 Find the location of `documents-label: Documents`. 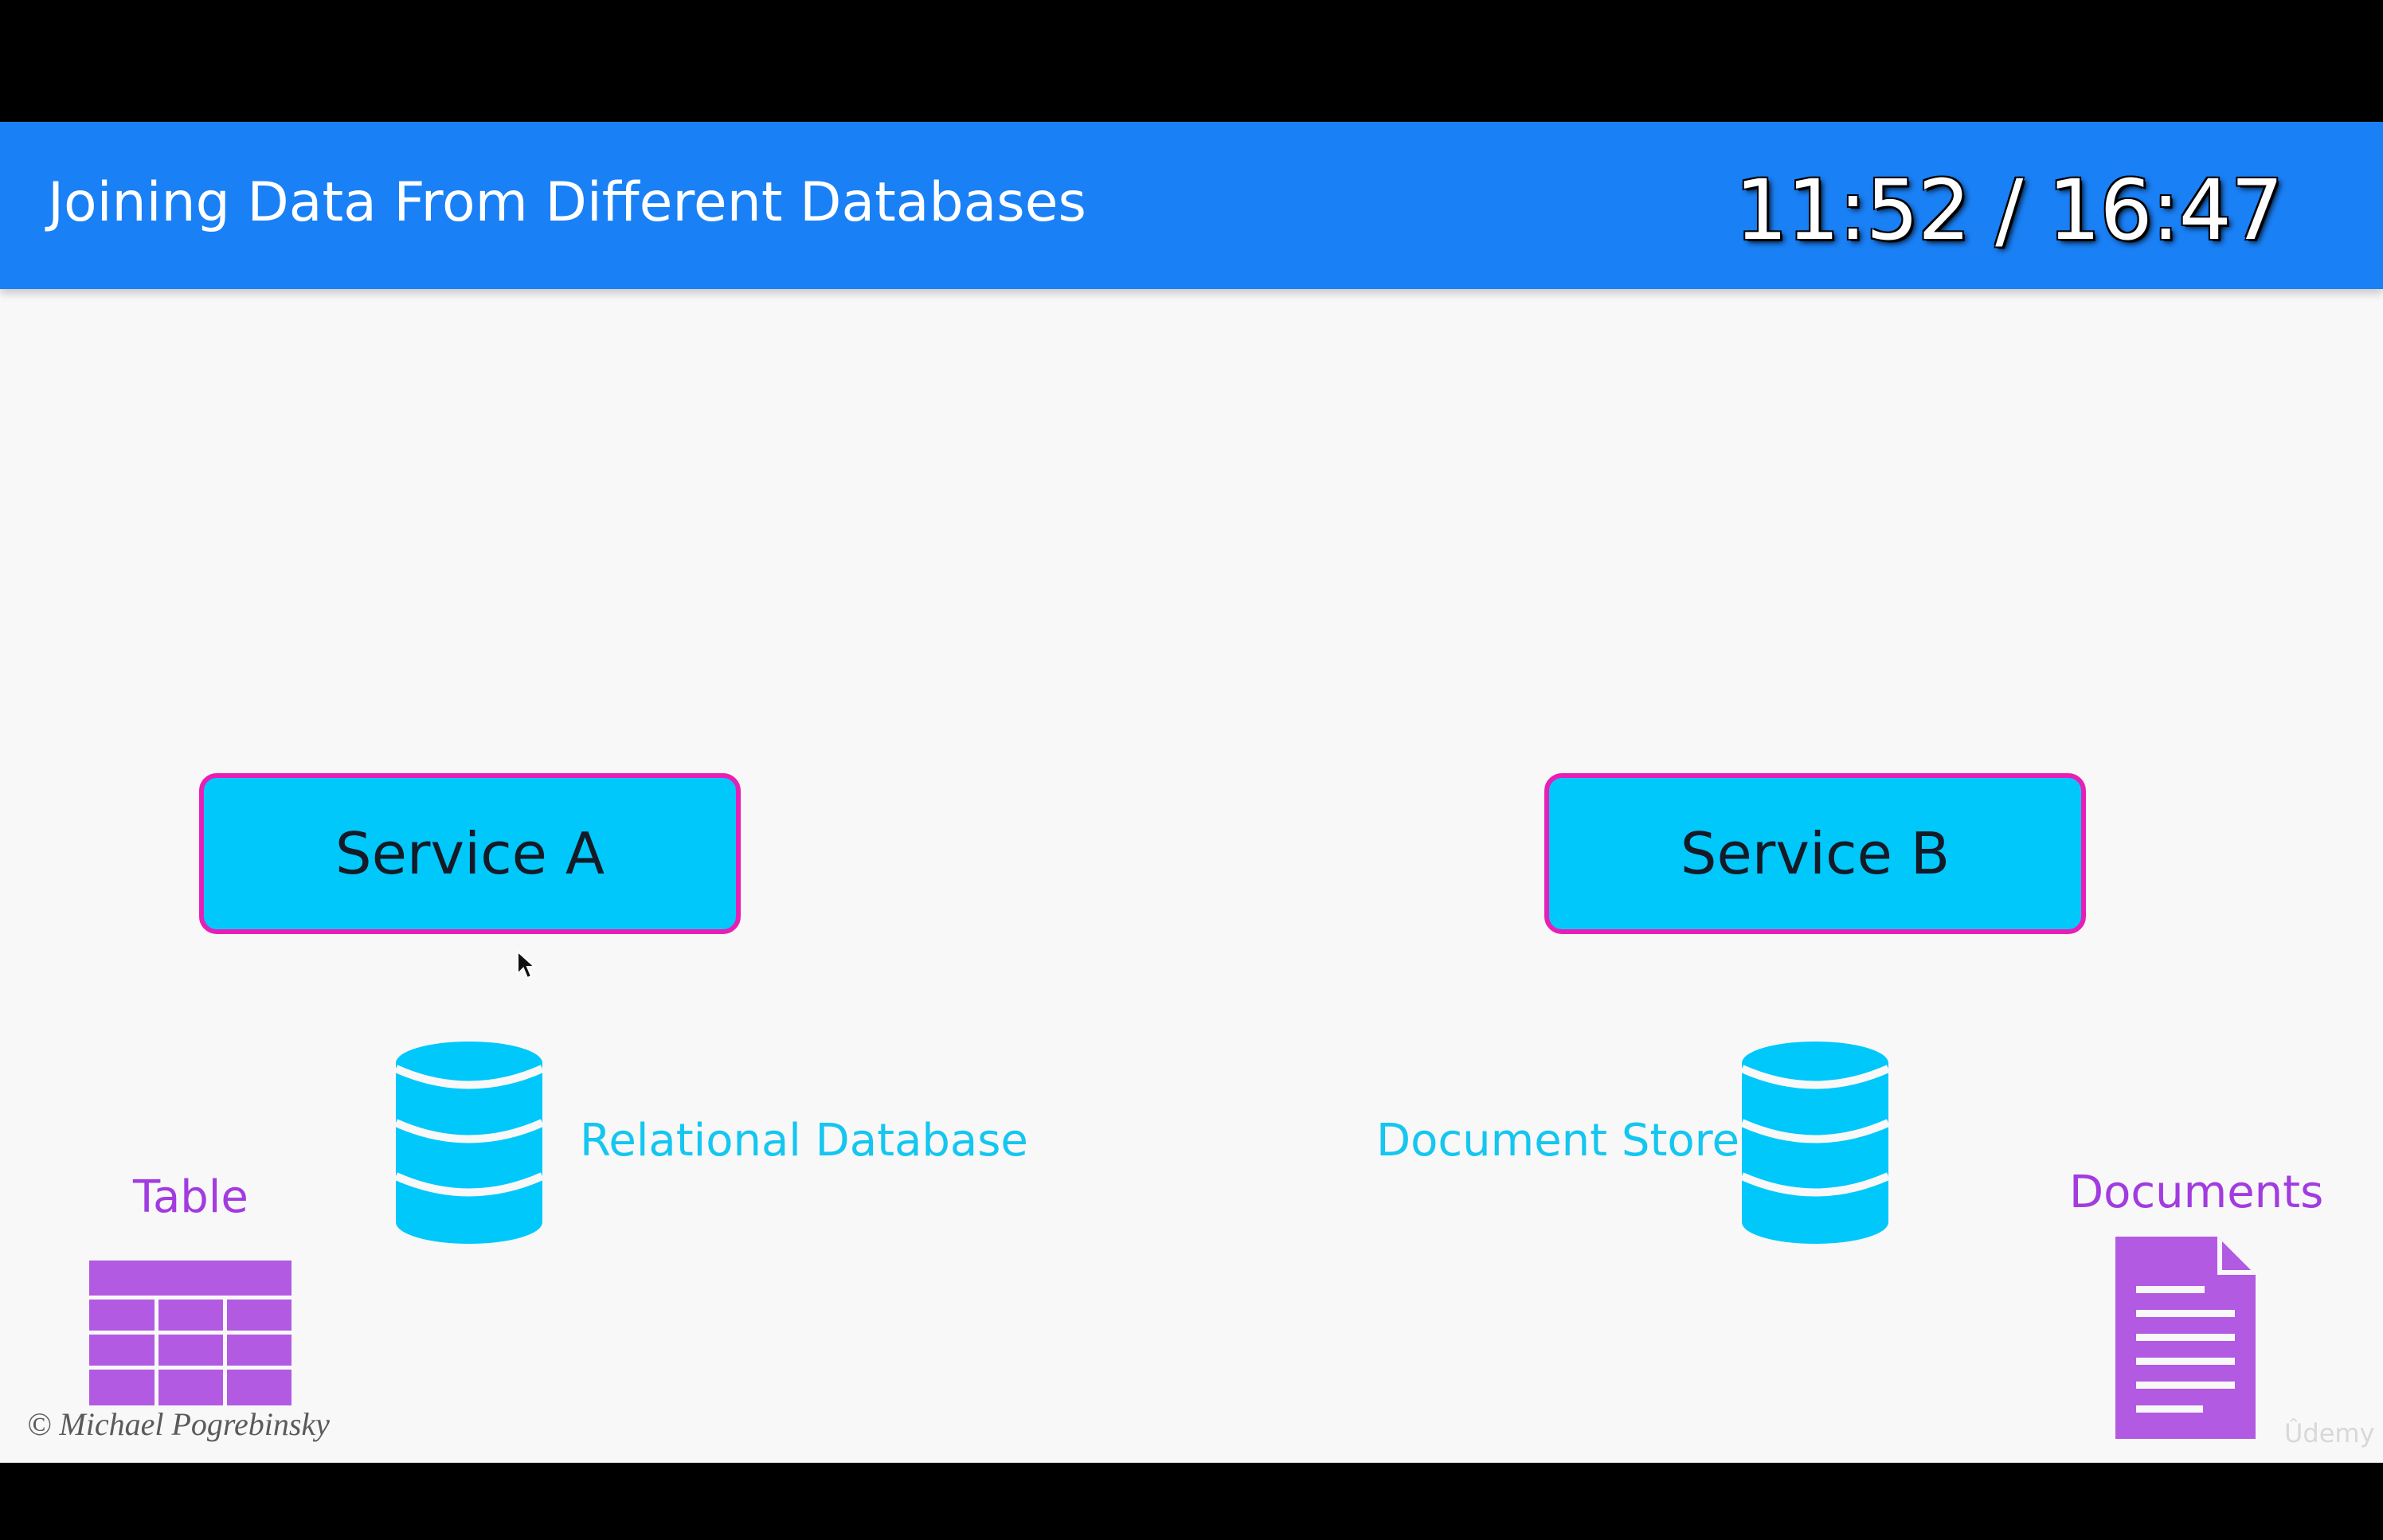

documents-label: Documents is located at coordinates (2196, 1192).